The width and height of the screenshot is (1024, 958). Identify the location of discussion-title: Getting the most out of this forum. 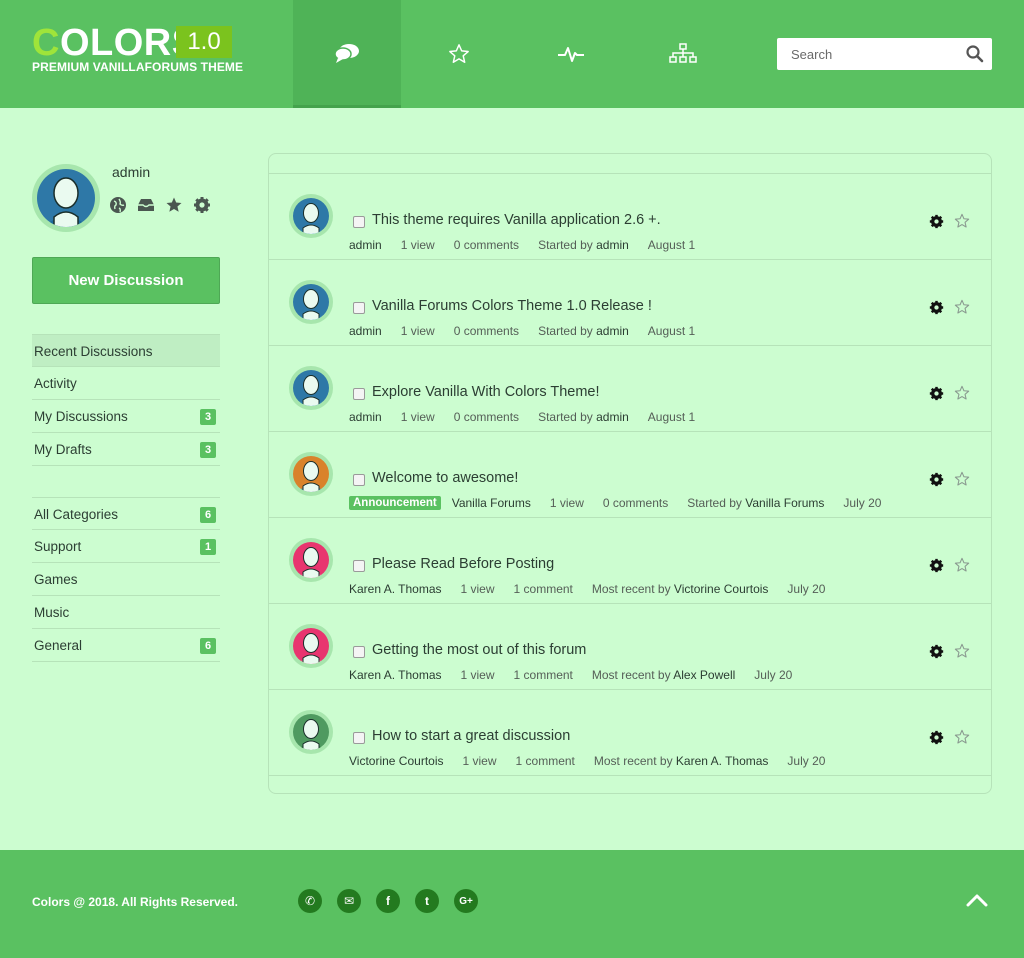
(479, 650).